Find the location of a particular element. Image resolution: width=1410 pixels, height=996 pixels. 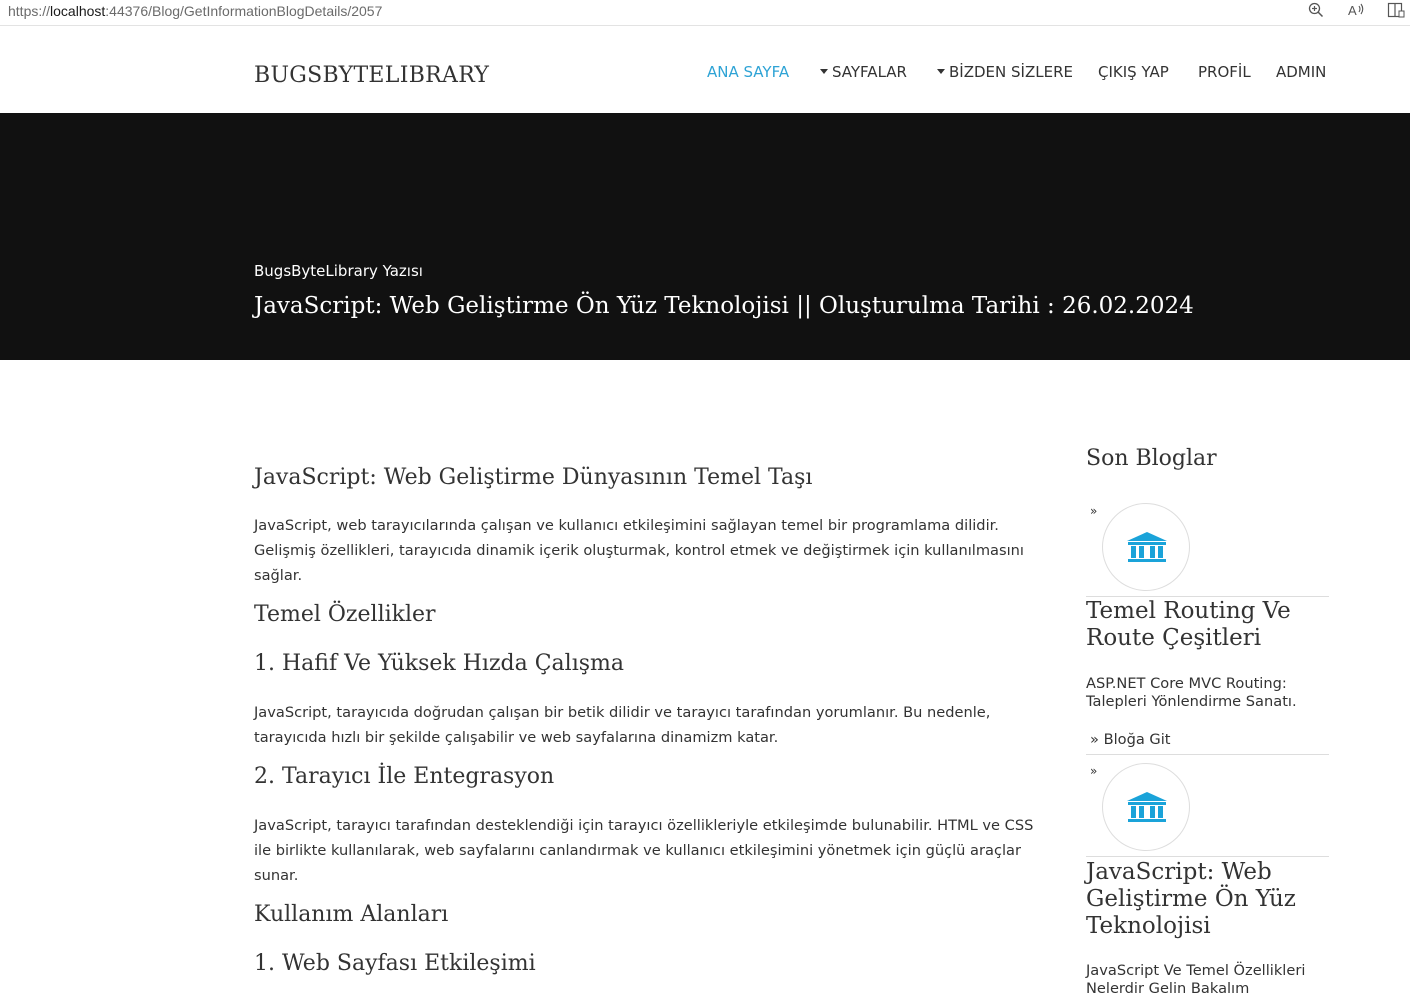

nav-from-us-dropdown: BİZDEN SİZLERE is located at coordinates (1005, 72).